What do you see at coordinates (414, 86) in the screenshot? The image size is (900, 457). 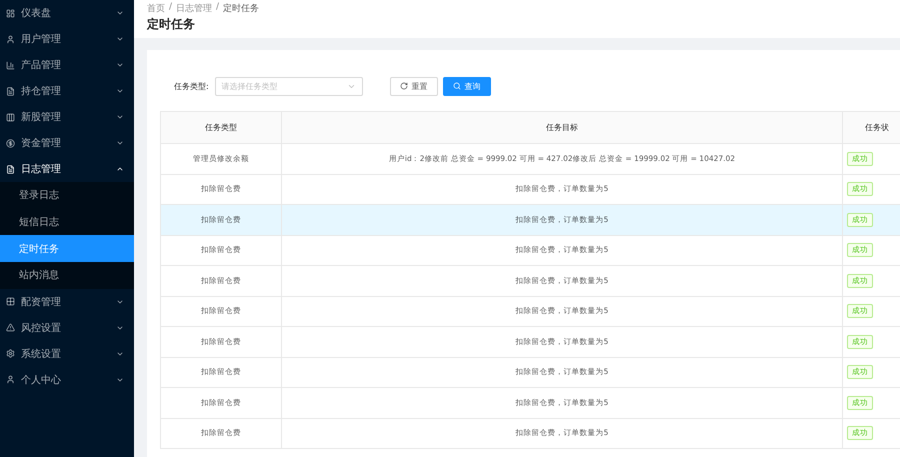 I see `reset-button: 重置` at bounding box center [414, 86].